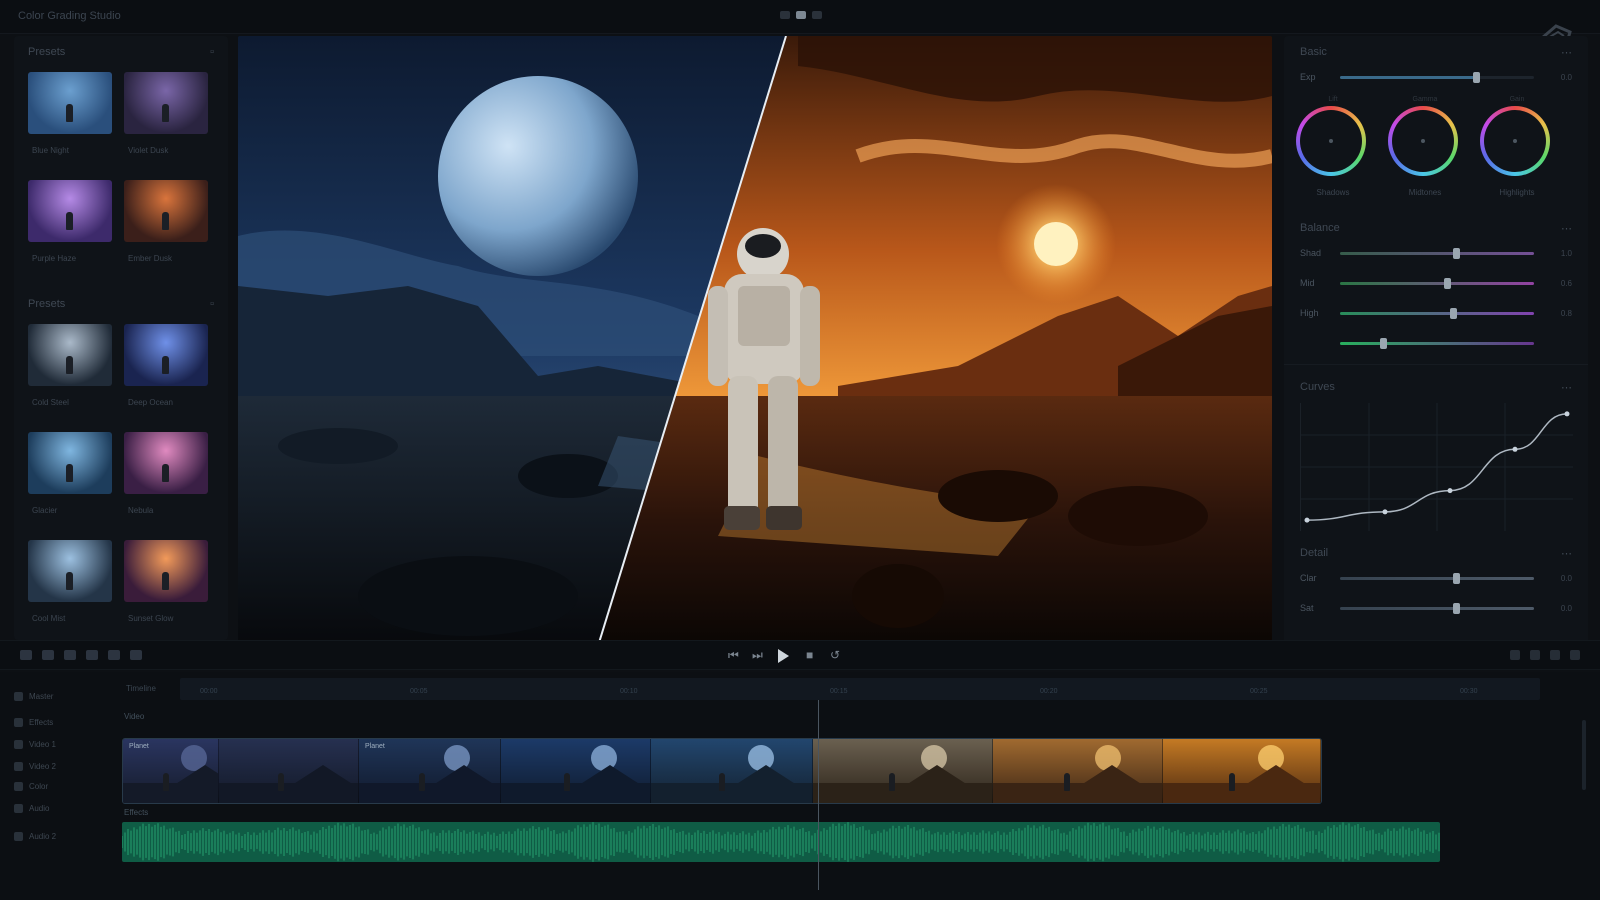  I want to click on video-track: Planet Planet, so click(722, 771).